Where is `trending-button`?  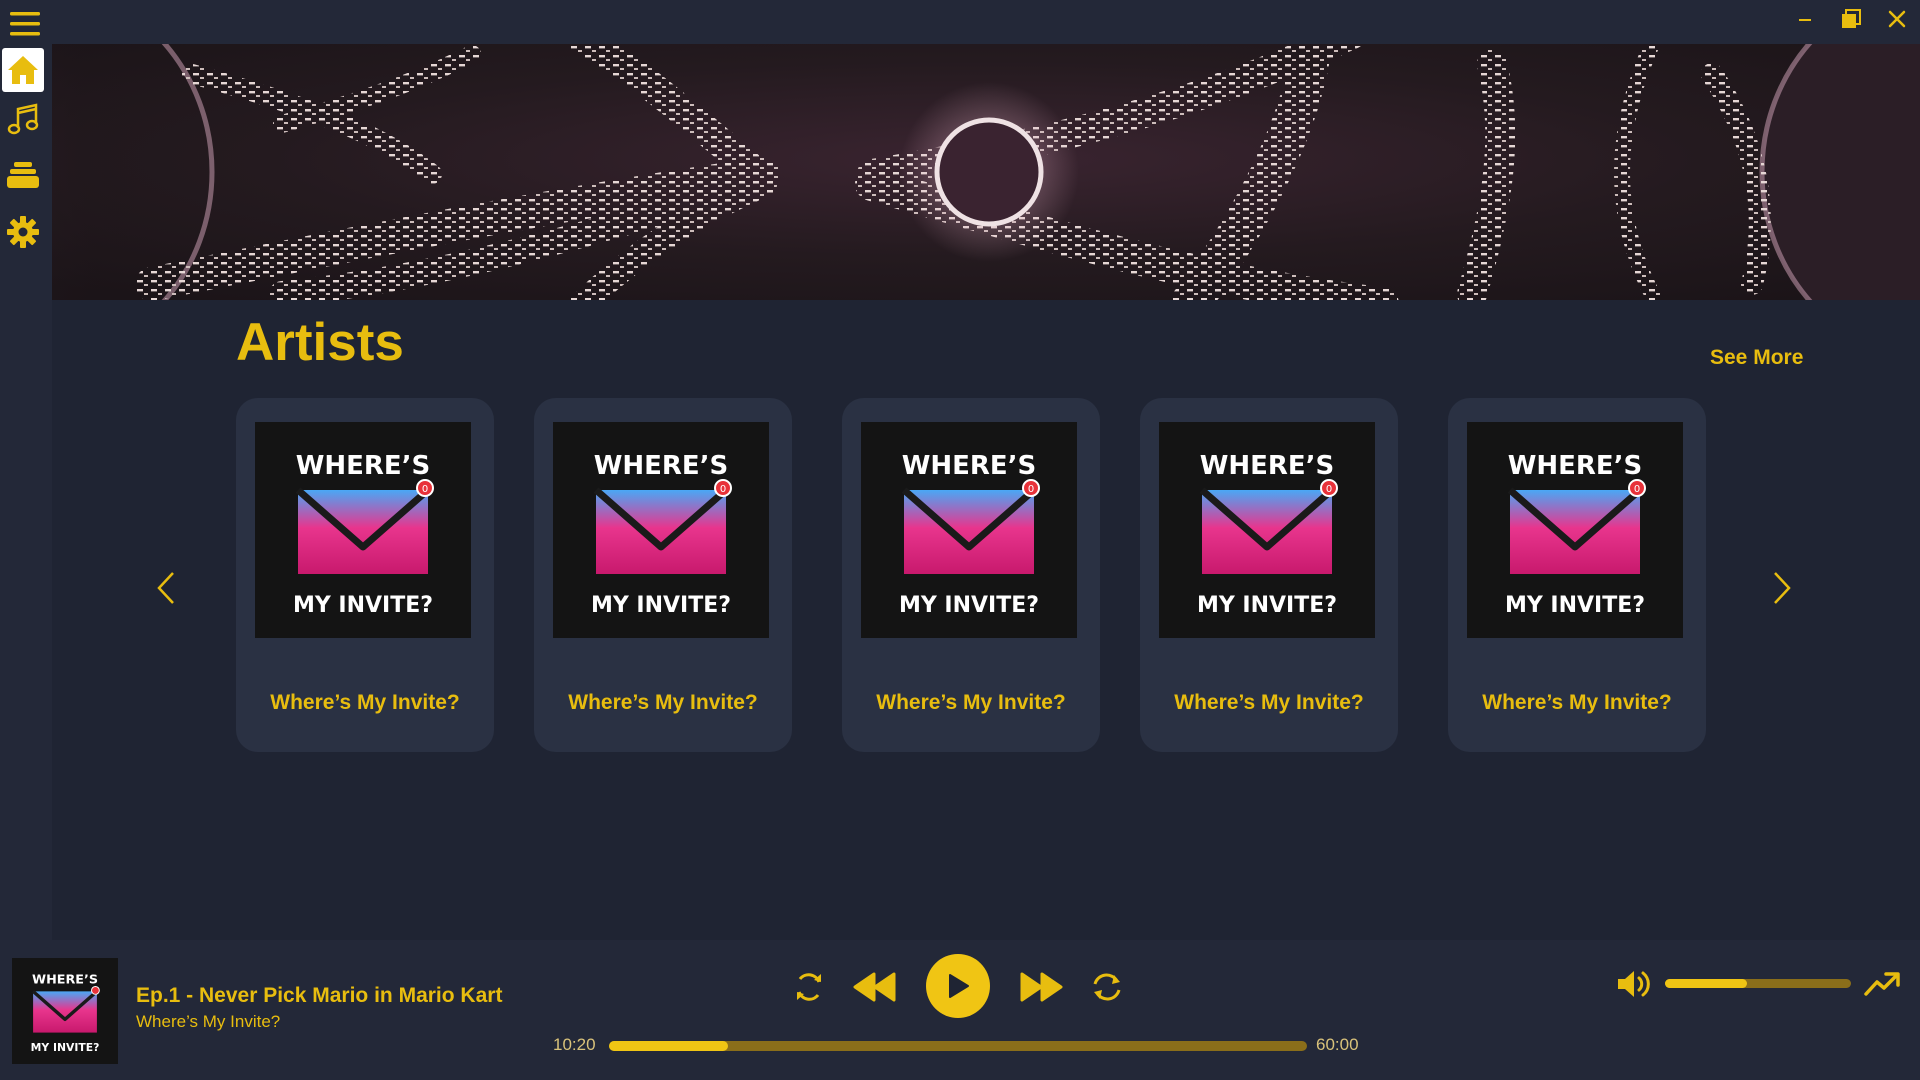 trending-button is located at coordinates (1882, 984).